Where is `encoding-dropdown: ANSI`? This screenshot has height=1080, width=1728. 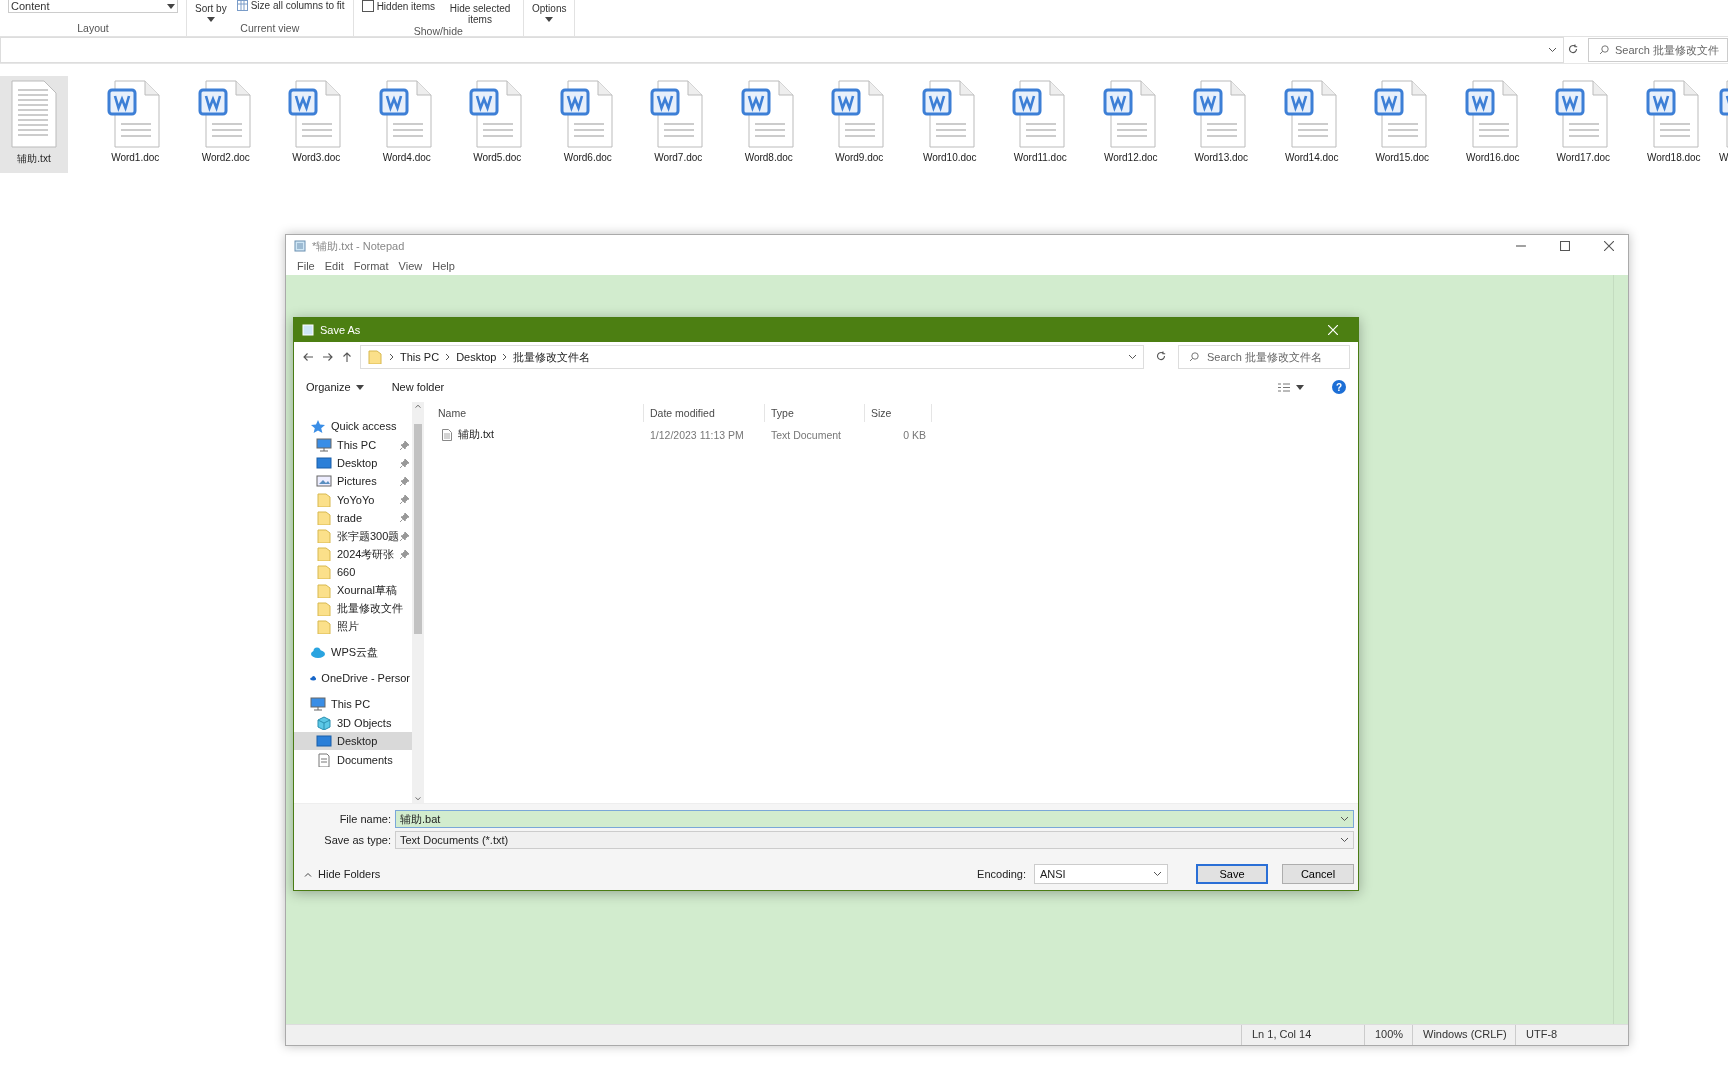
encoding-dropdown: ANSI is located at coordinates (1101, 874).